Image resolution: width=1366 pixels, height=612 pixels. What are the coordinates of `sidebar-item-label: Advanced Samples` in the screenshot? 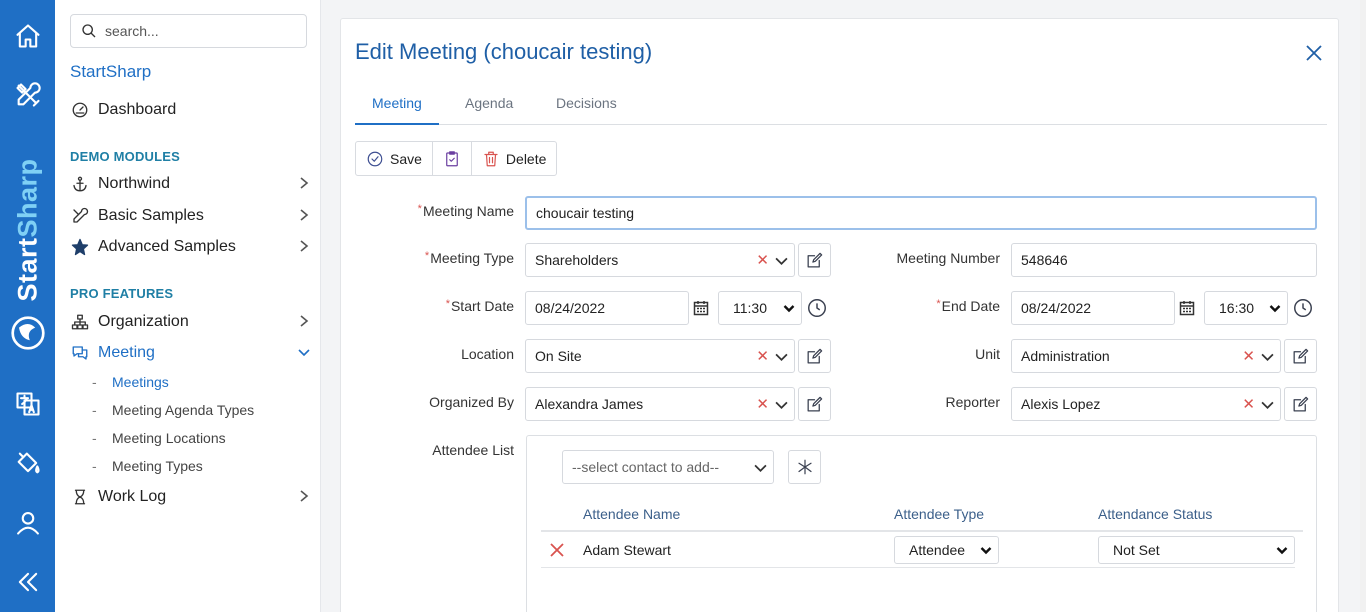 It's located at (167, 246).